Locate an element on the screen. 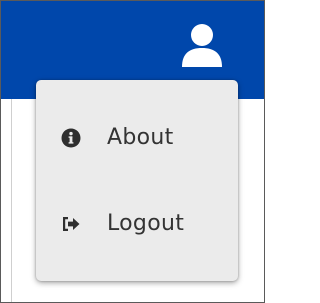 This screenshot has width=320, height=303. content-divider is located at coordinates (11, 200).